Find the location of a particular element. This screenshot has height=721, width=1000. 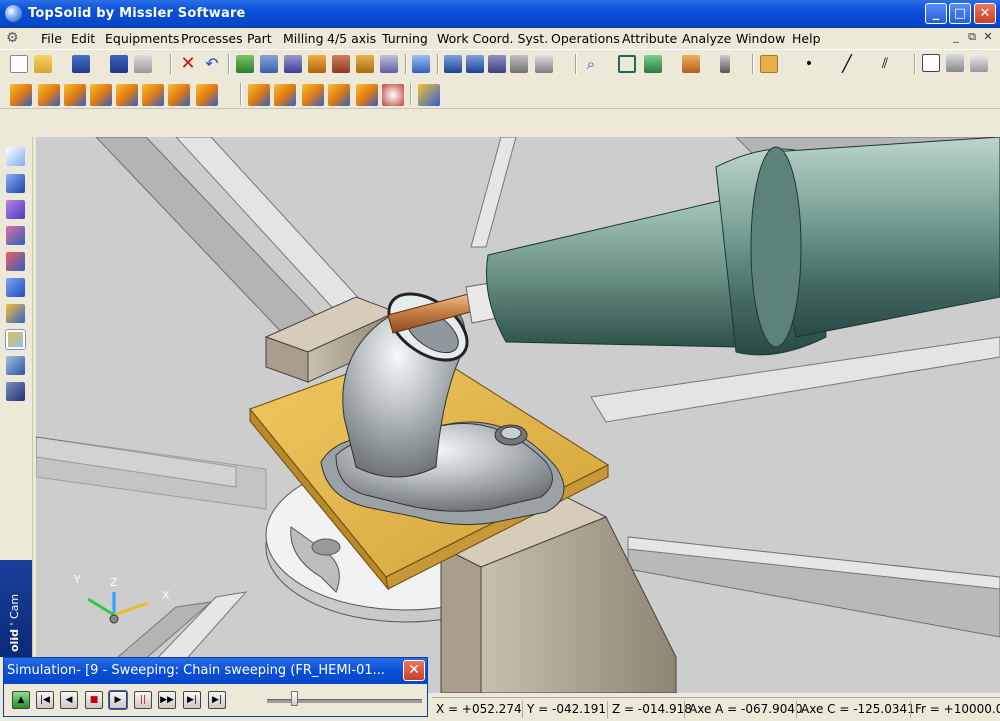

open-folder-icon is located at coordinates (43, 64).